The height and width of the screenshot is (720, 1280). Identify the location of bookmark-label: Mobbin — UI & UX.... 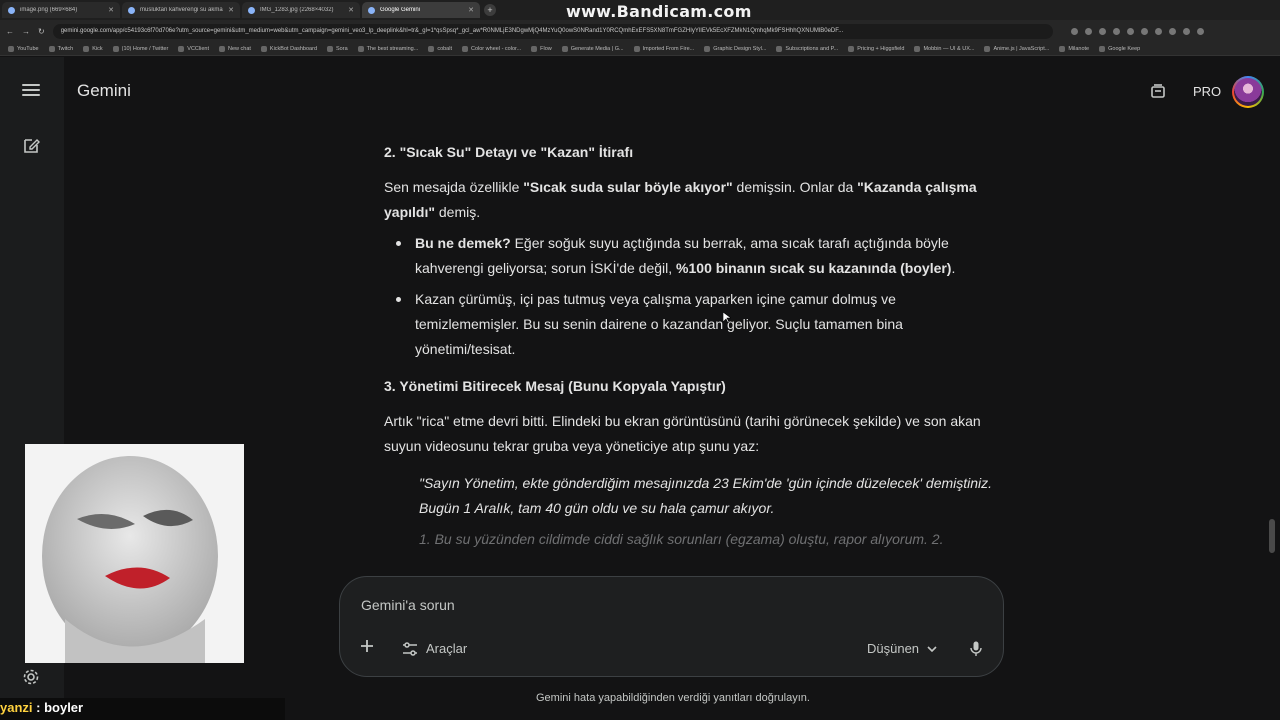
(949, 48).